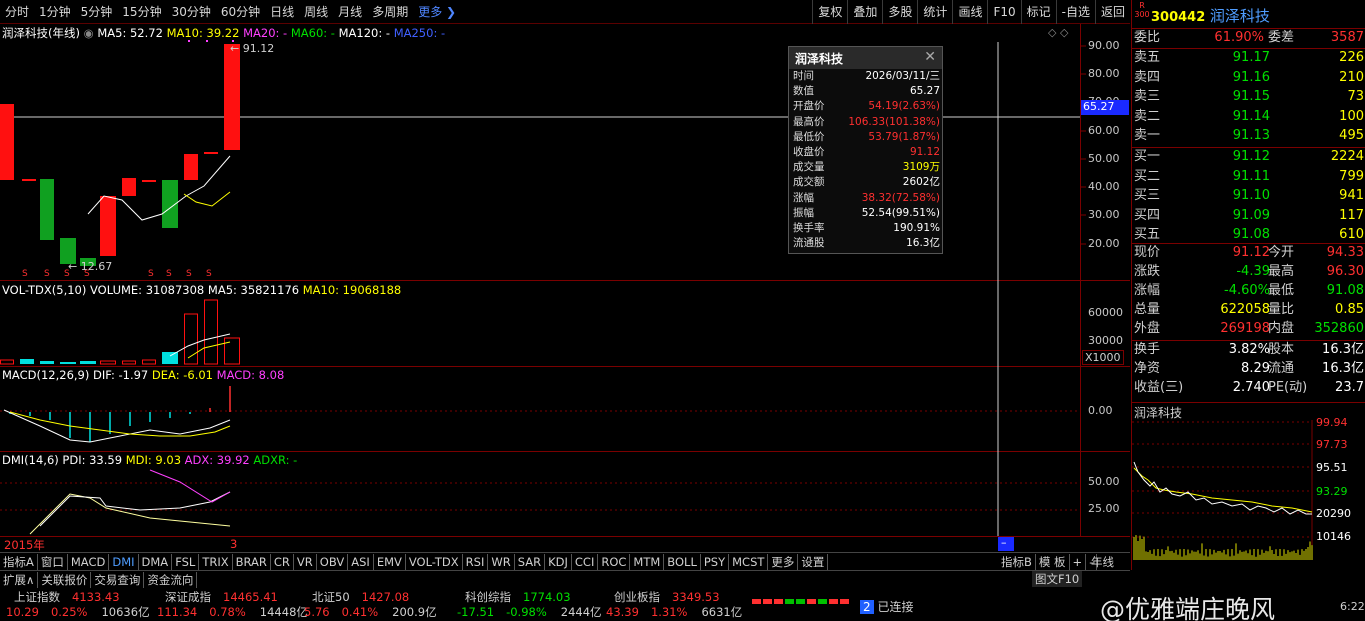  Describe the element at coordinates (1248, 196) in the screenshot. I see `bid-row: 买三 91.10 941` at that location.